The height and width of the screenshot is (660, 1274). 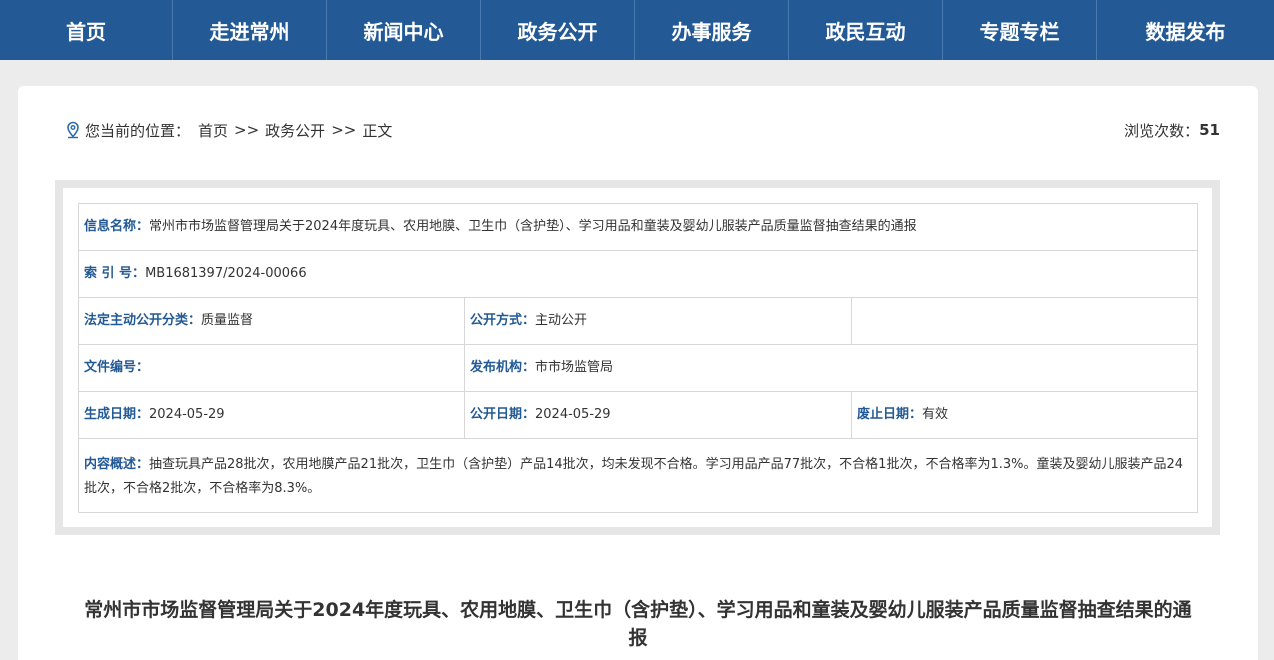 What do you see at coordinates (1024, 321) in the screenshot?
I see `info-empty-cell` at bounding box center [1024, 321].